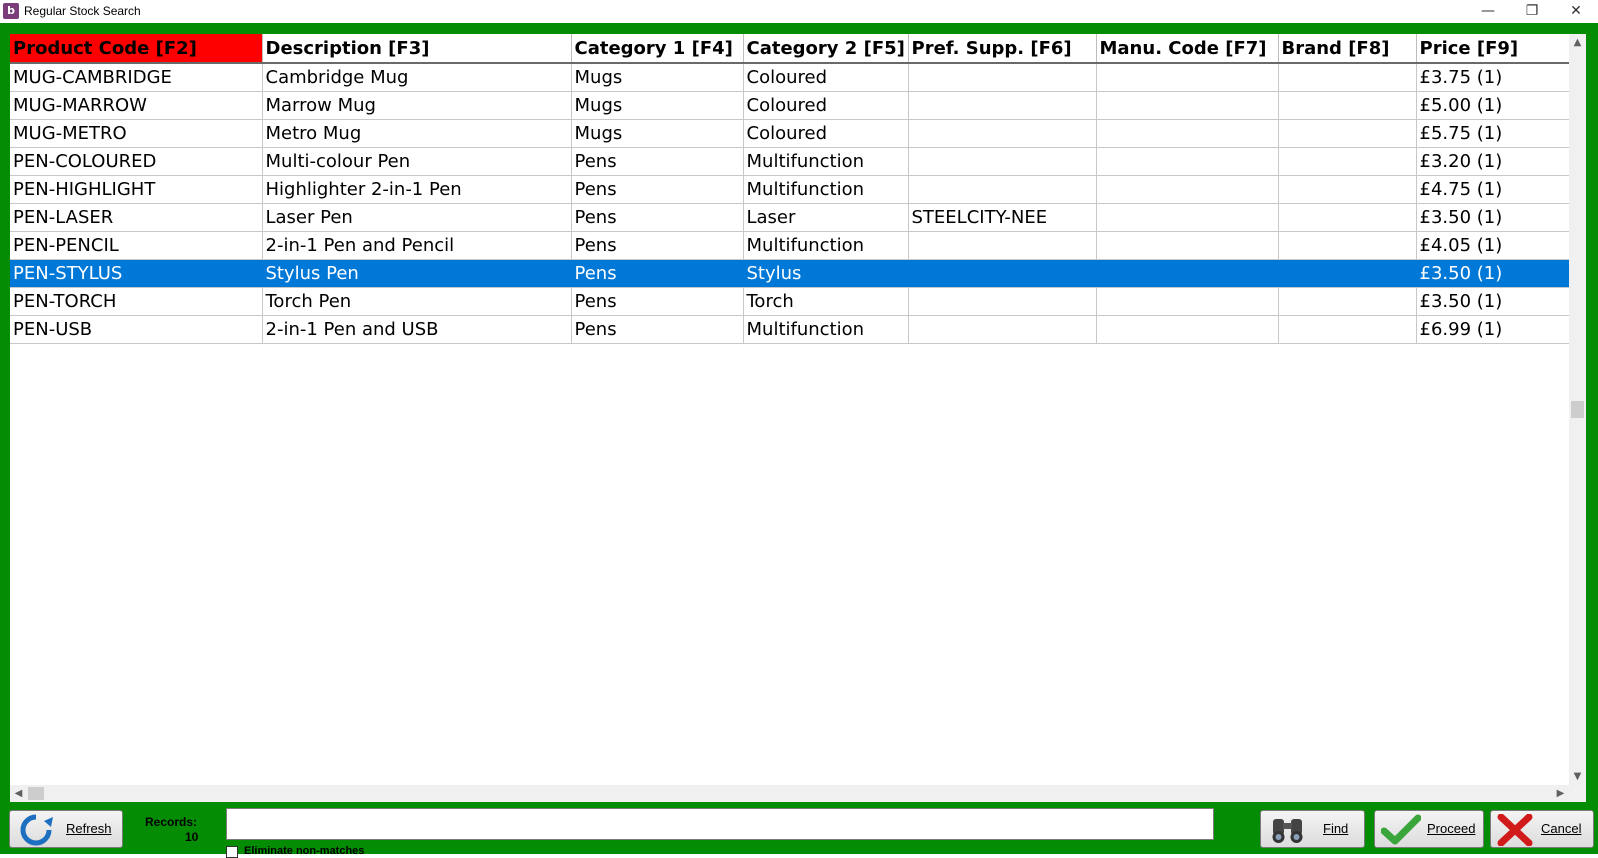  Describe the element at coordinates (417, 49) in the screenshot. I see `column-header-description: Description [F3]` at that location.